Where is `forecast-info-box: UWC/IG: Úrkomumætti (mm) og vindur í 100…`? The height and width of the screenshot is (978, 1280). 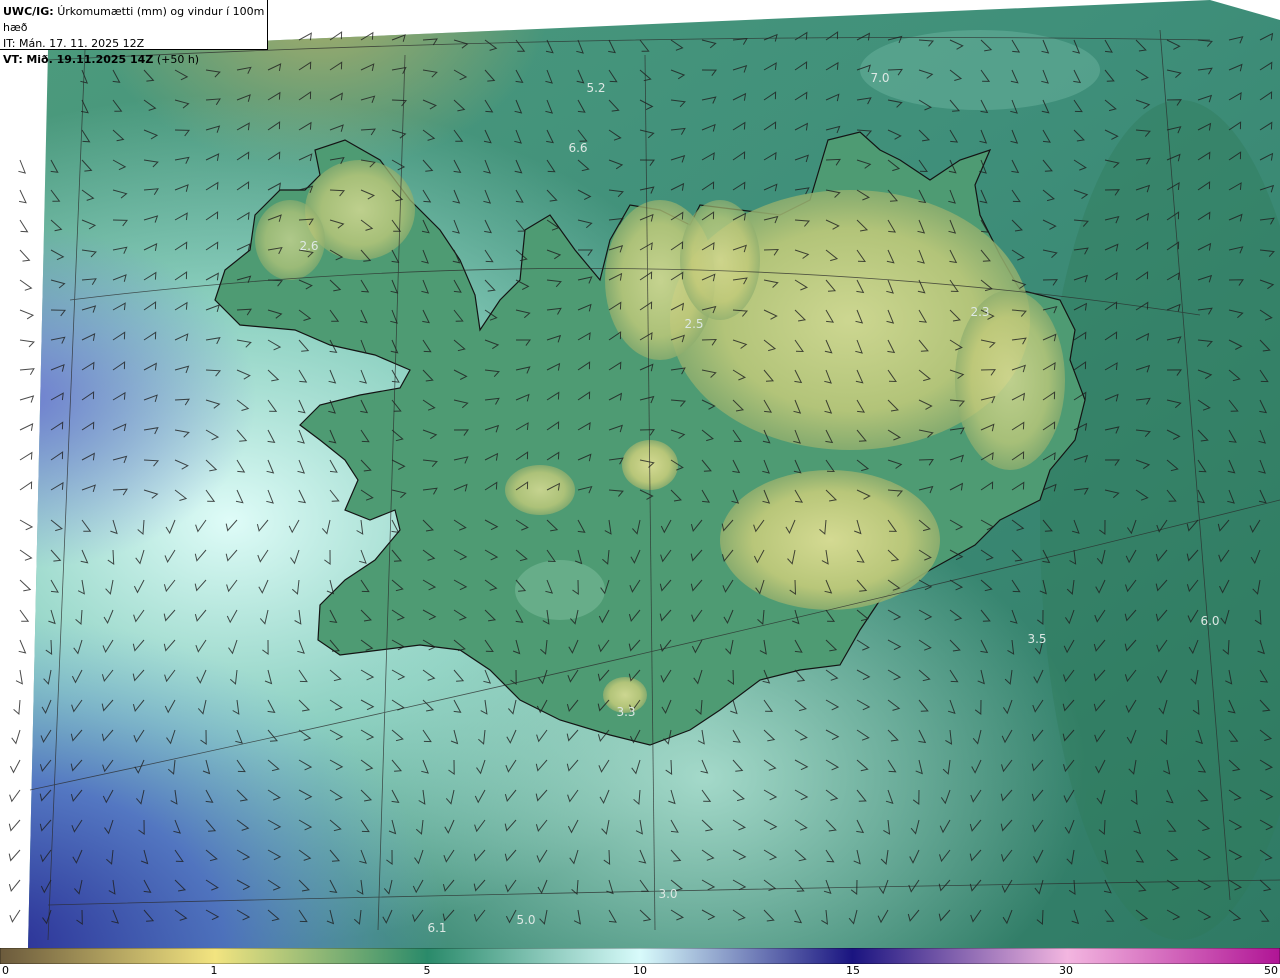 forecast-info-box: UWC/IG: Úrkomumætti (mm) og vindur í 100… is located at coordinates (134, 33).